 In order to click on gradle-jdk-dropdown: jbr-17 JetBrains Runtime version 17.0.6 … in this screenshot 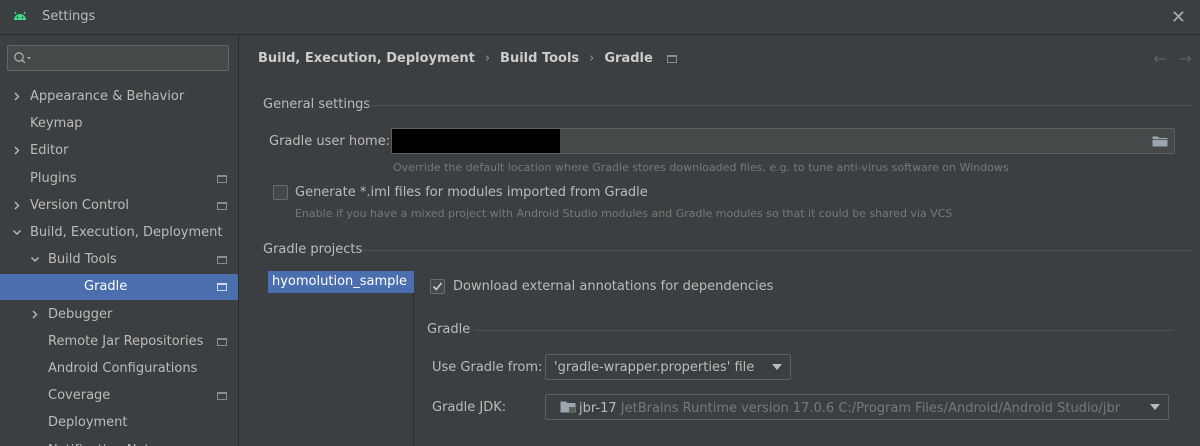, I will do `click(857, 407)`.